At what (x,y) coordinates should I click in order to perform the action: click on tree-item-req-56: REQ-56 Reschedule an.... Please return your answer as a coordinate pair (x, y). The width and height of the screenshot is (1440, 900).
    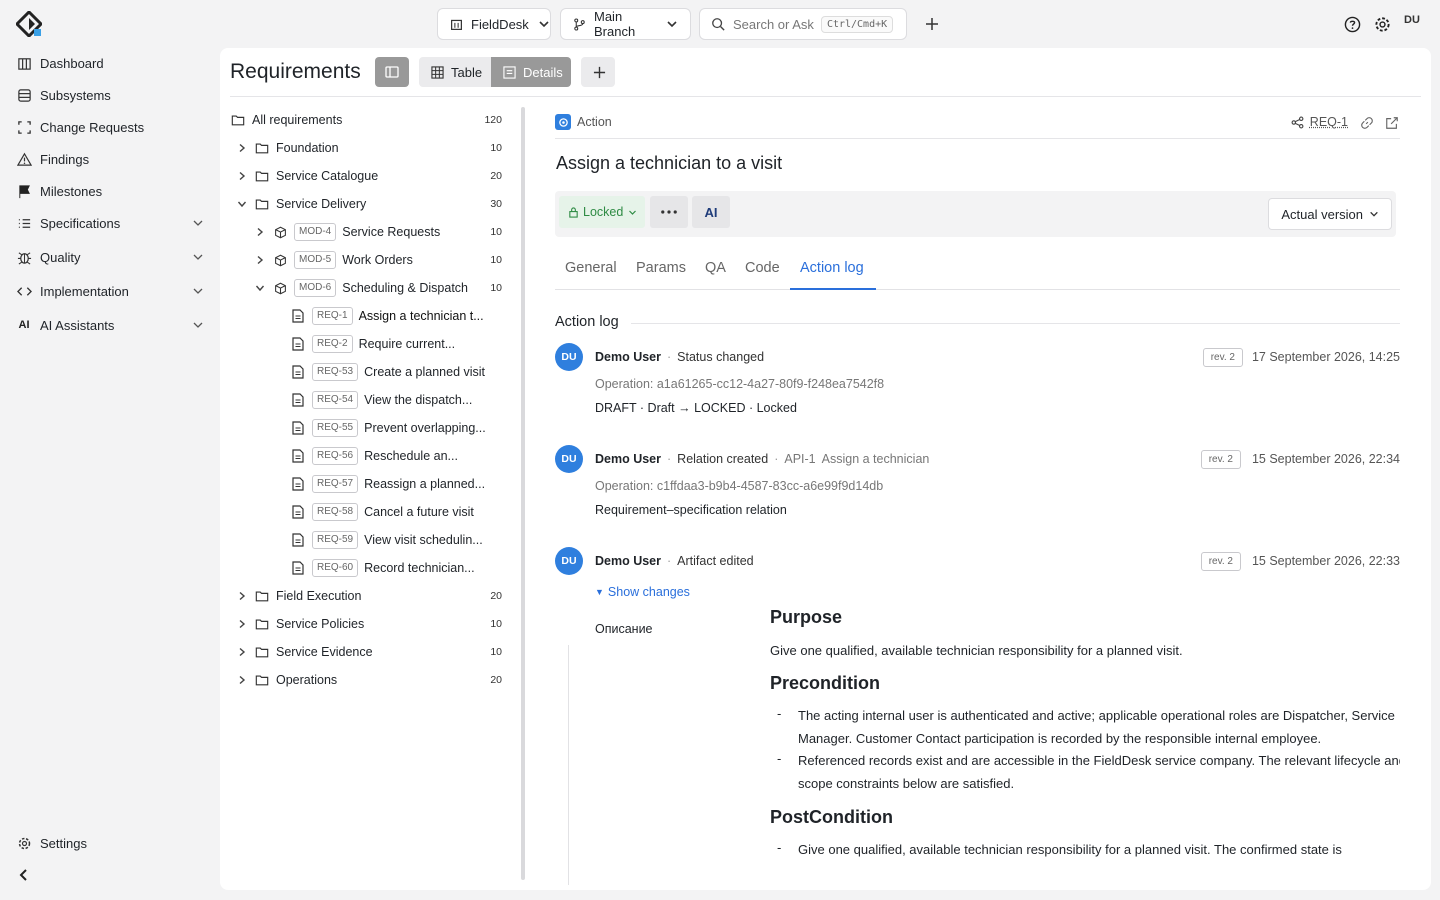
    Looking at the image, I should click on (387, 456).